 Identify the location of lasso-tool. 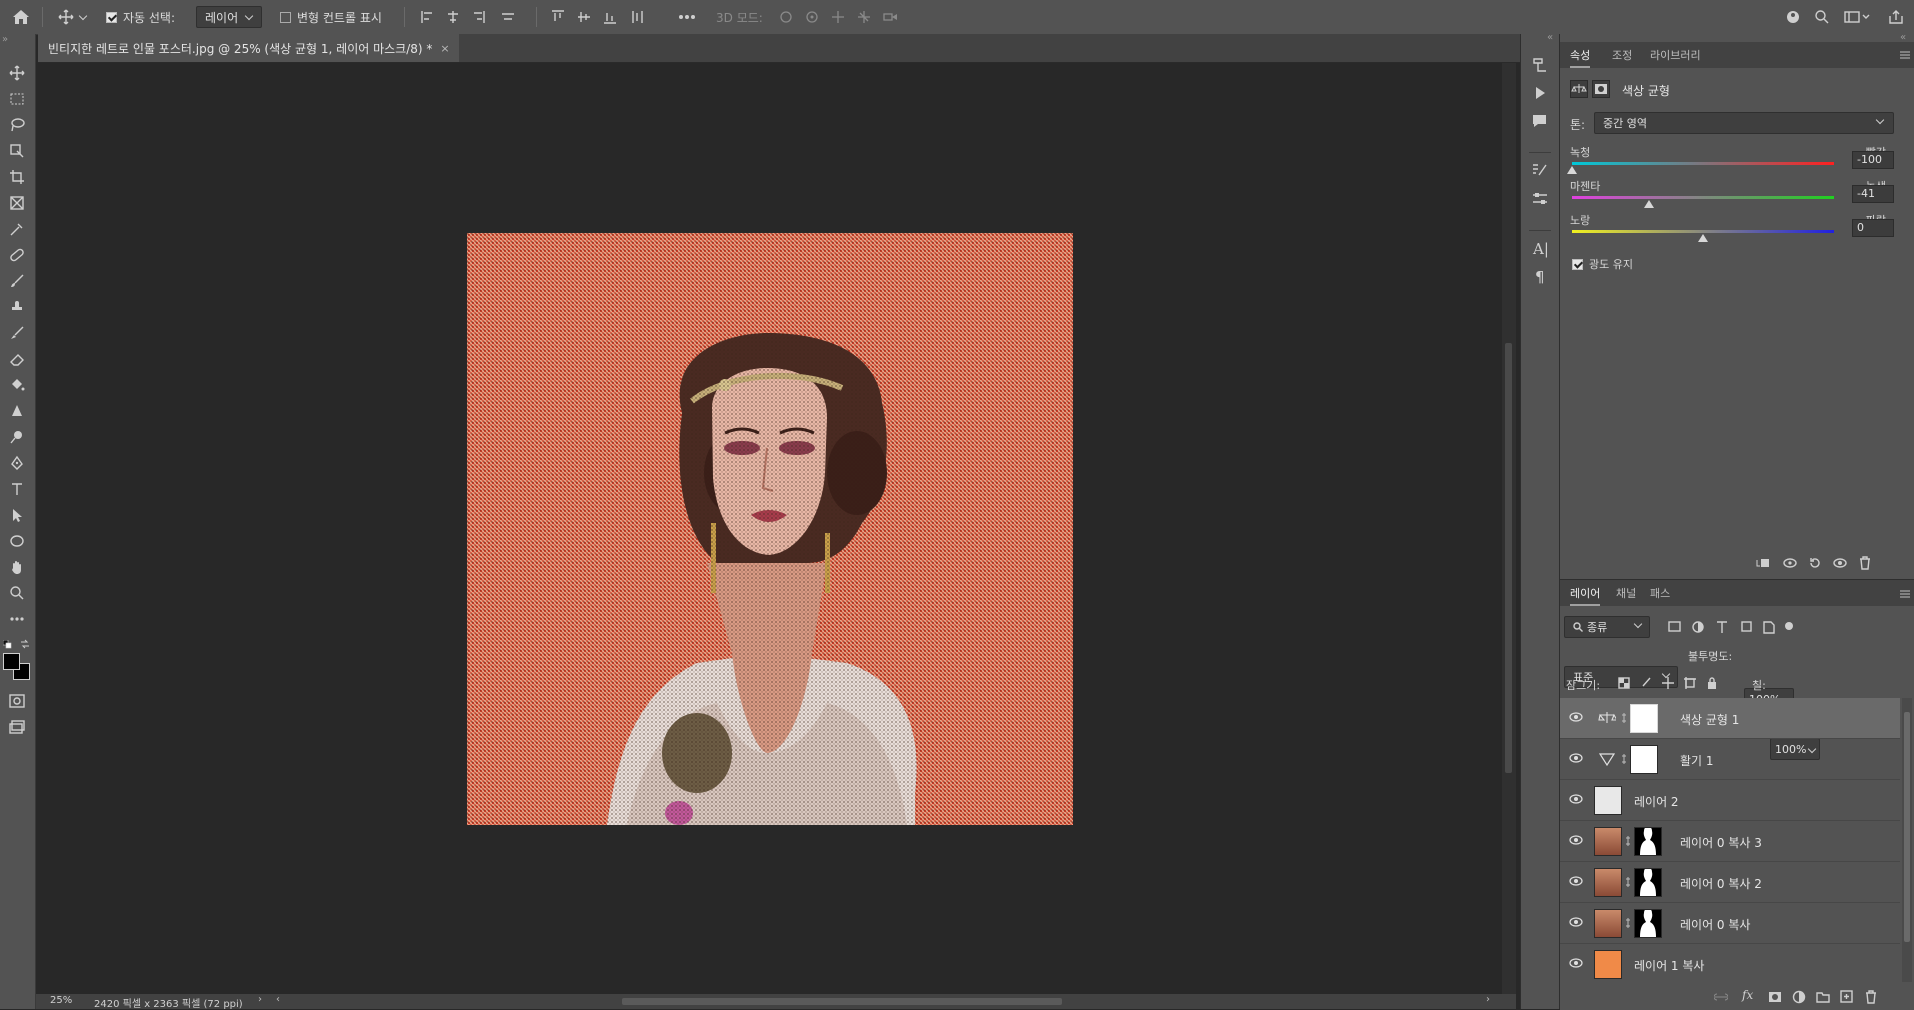
(17, 125).